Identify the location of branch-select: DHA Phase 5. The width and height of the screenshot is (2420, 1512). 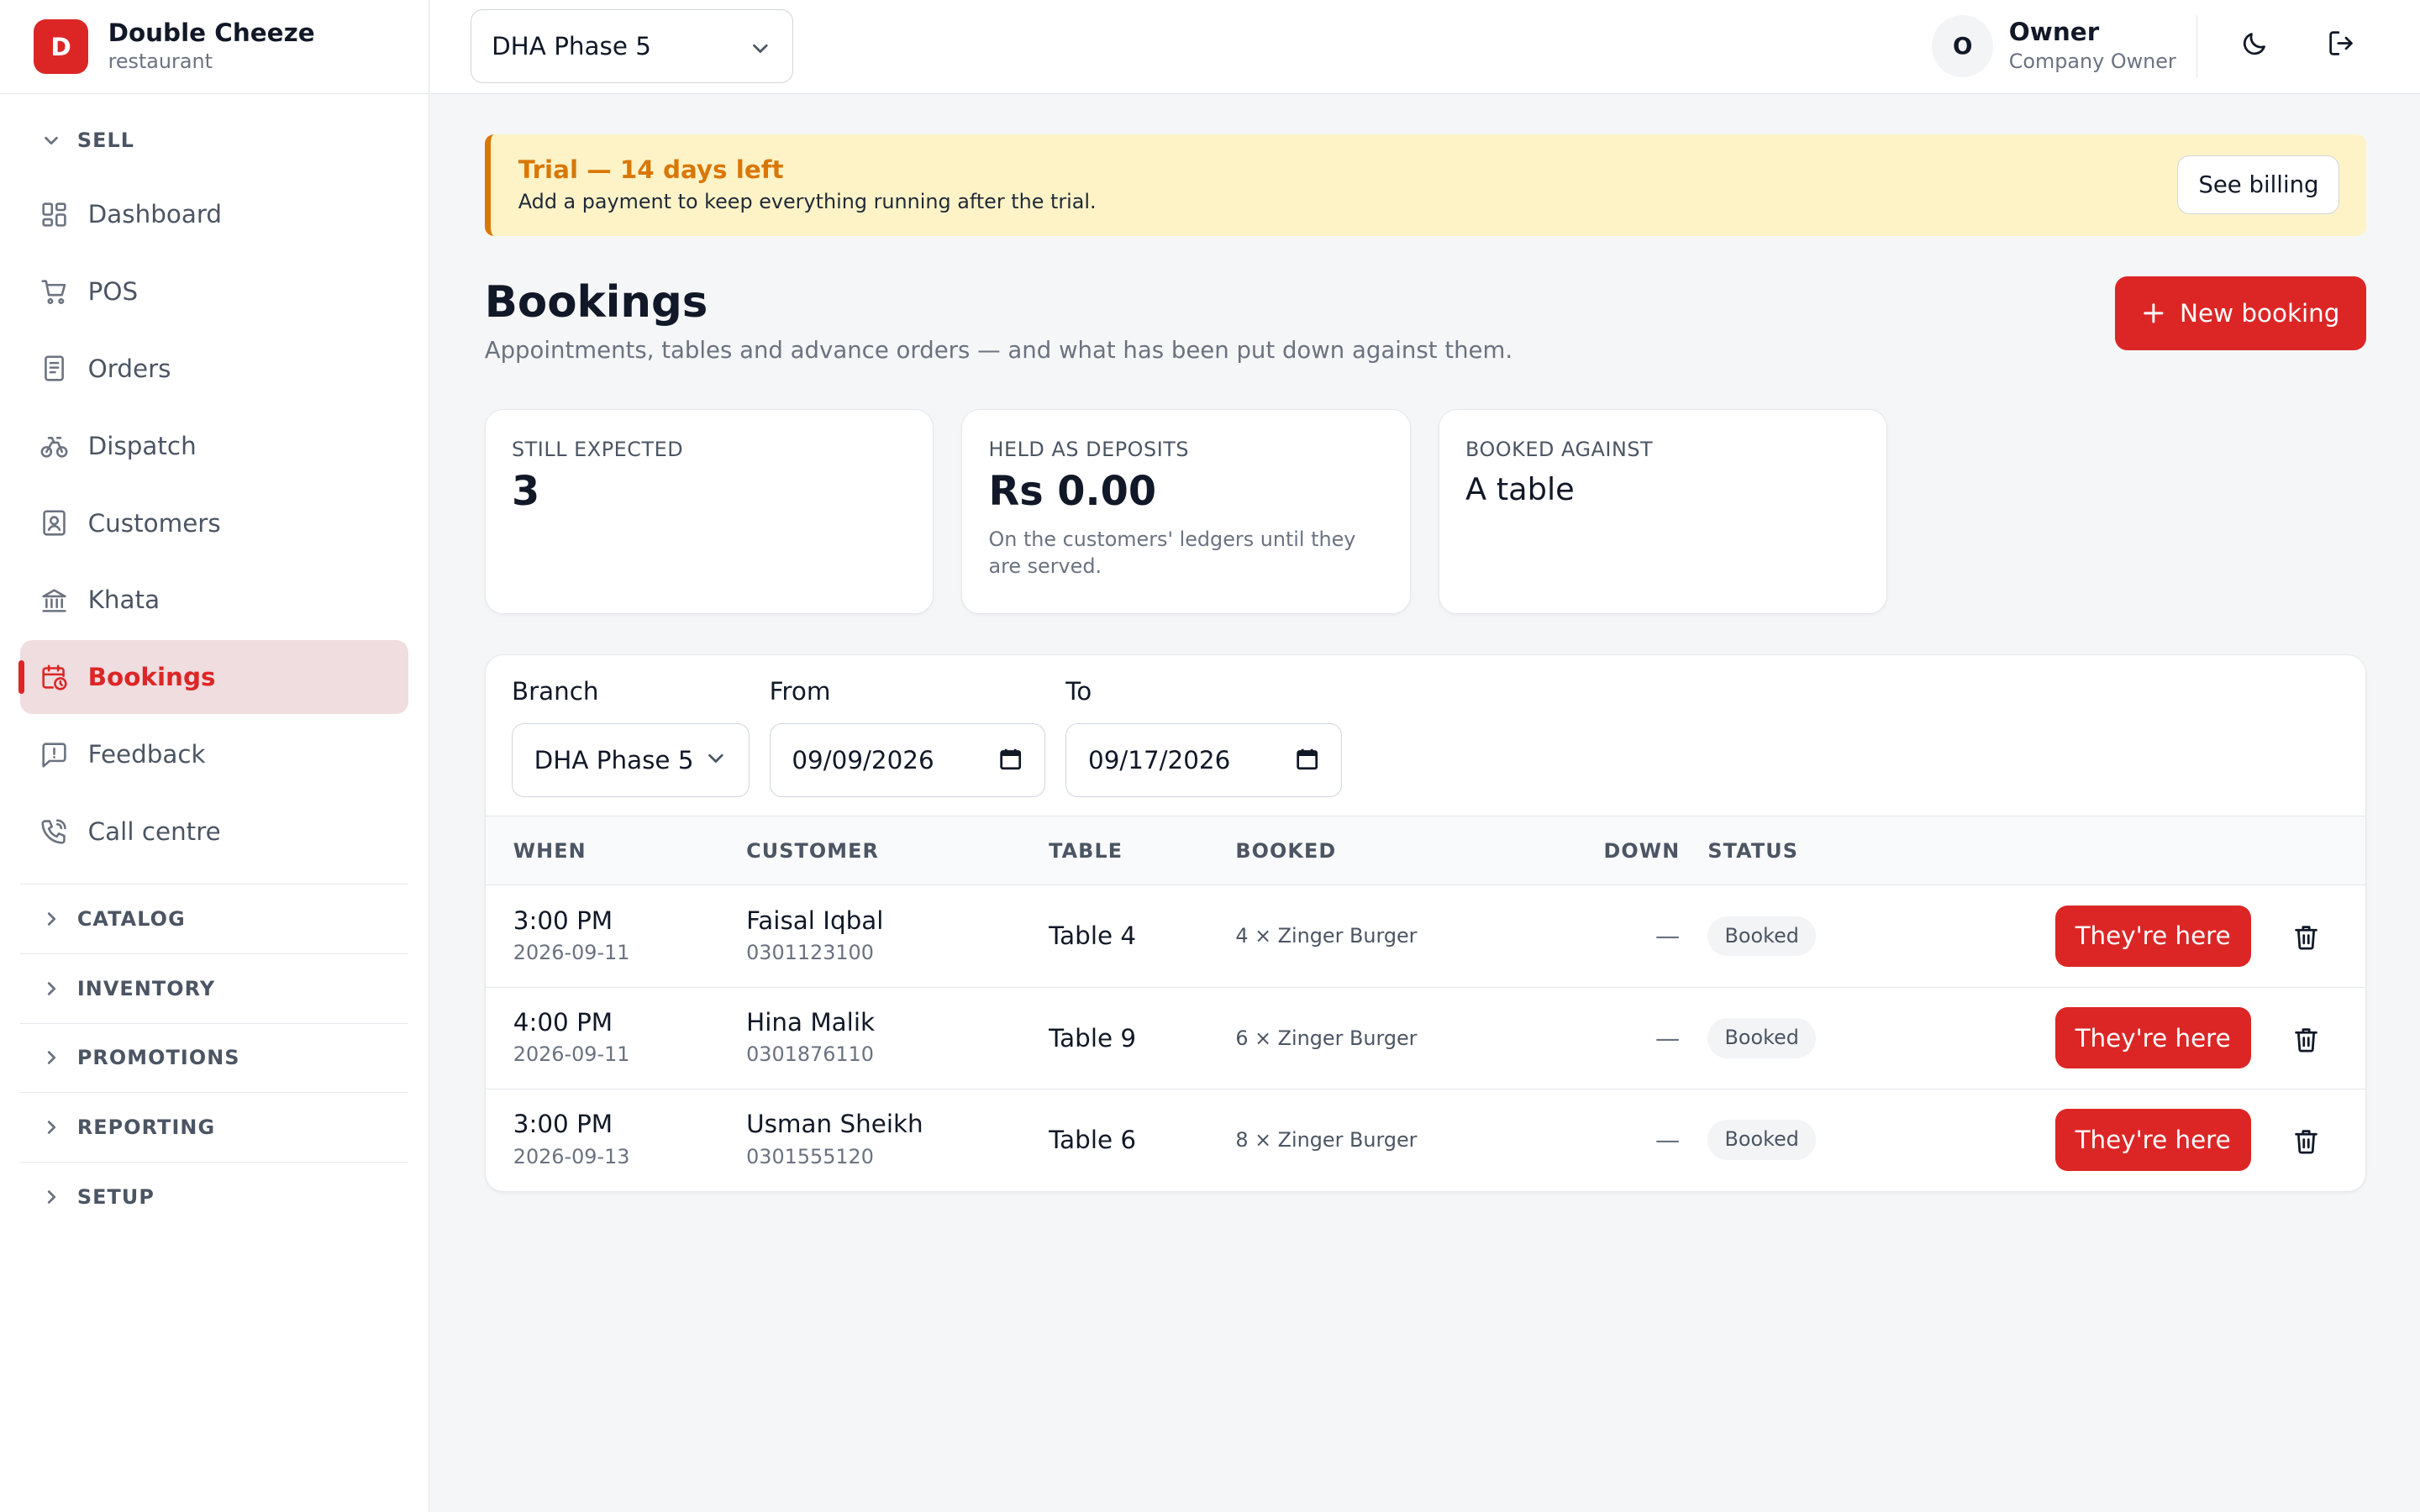
(632, 46).